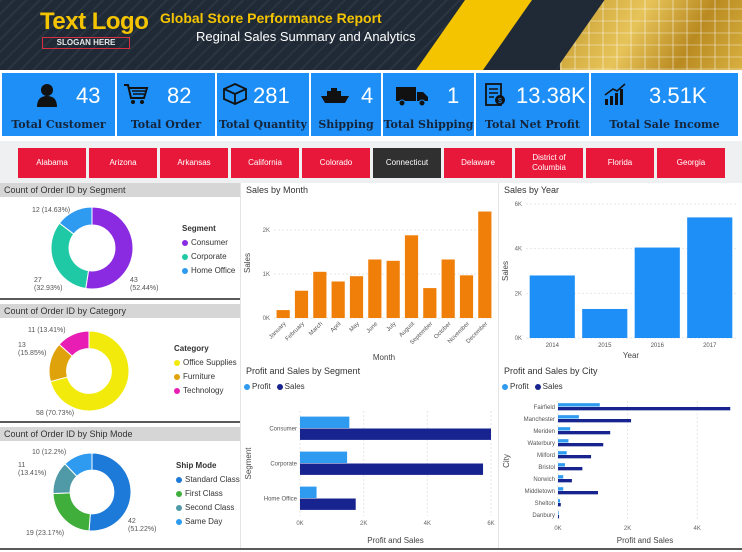 Image resolution: width=742 pixels, height=552 pixels. Describe the element at coordinates (541, 444) in the screenshot. I see `y-tick-label: Waterbury` at that location.